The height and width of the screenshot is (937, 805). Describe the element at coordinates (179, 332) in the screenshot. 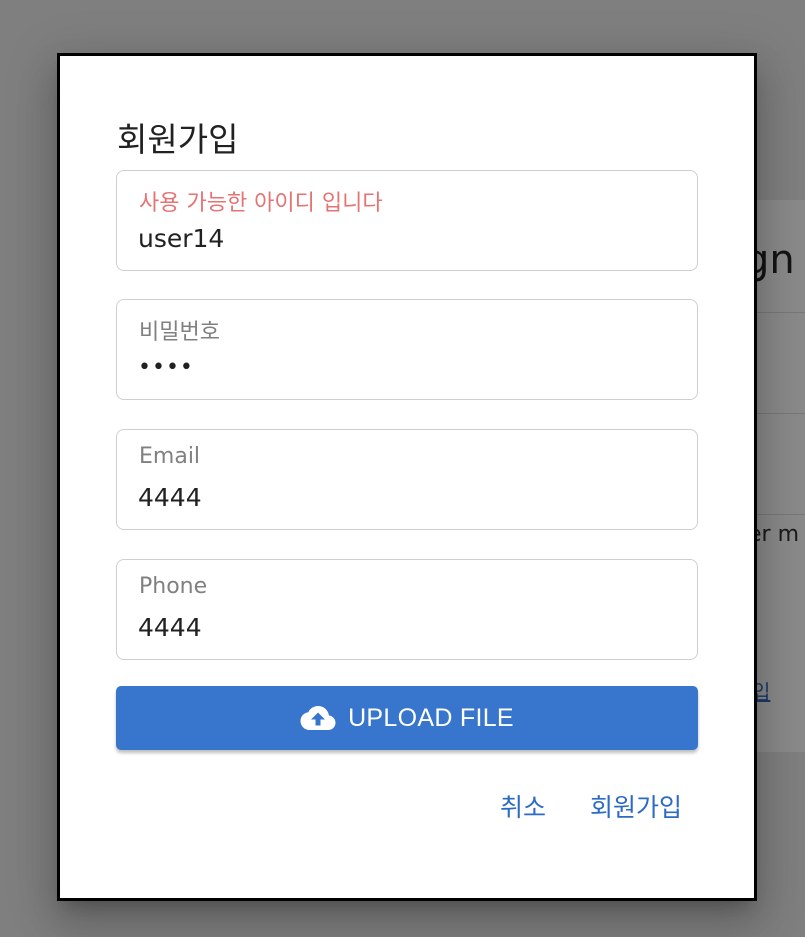

I see `password-label: 비밀번호` at that location.